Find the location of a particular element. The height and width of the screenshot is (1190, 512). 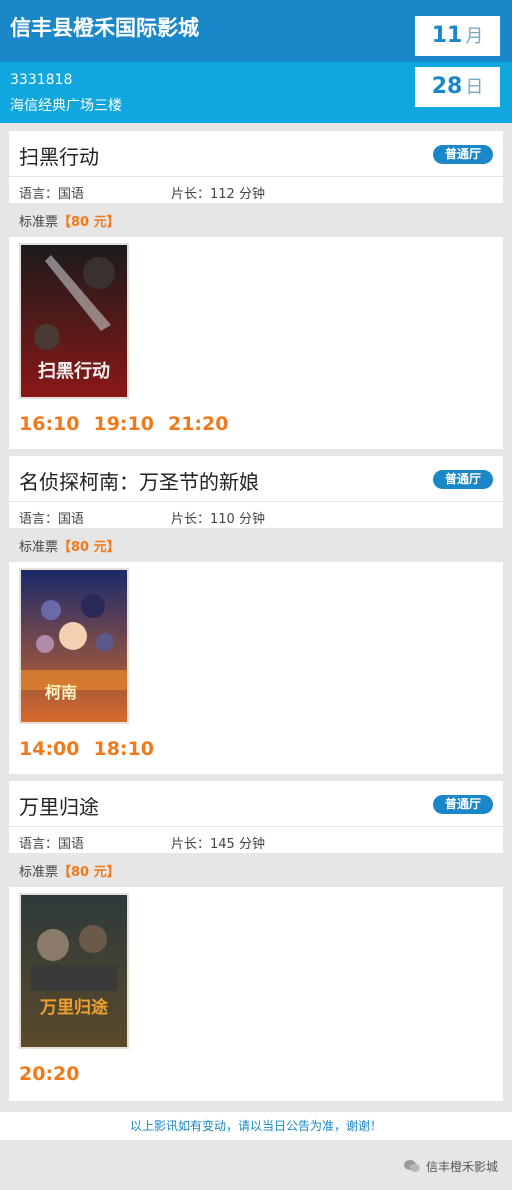

day-box: 28 日 is located at coordinates (457, 87).